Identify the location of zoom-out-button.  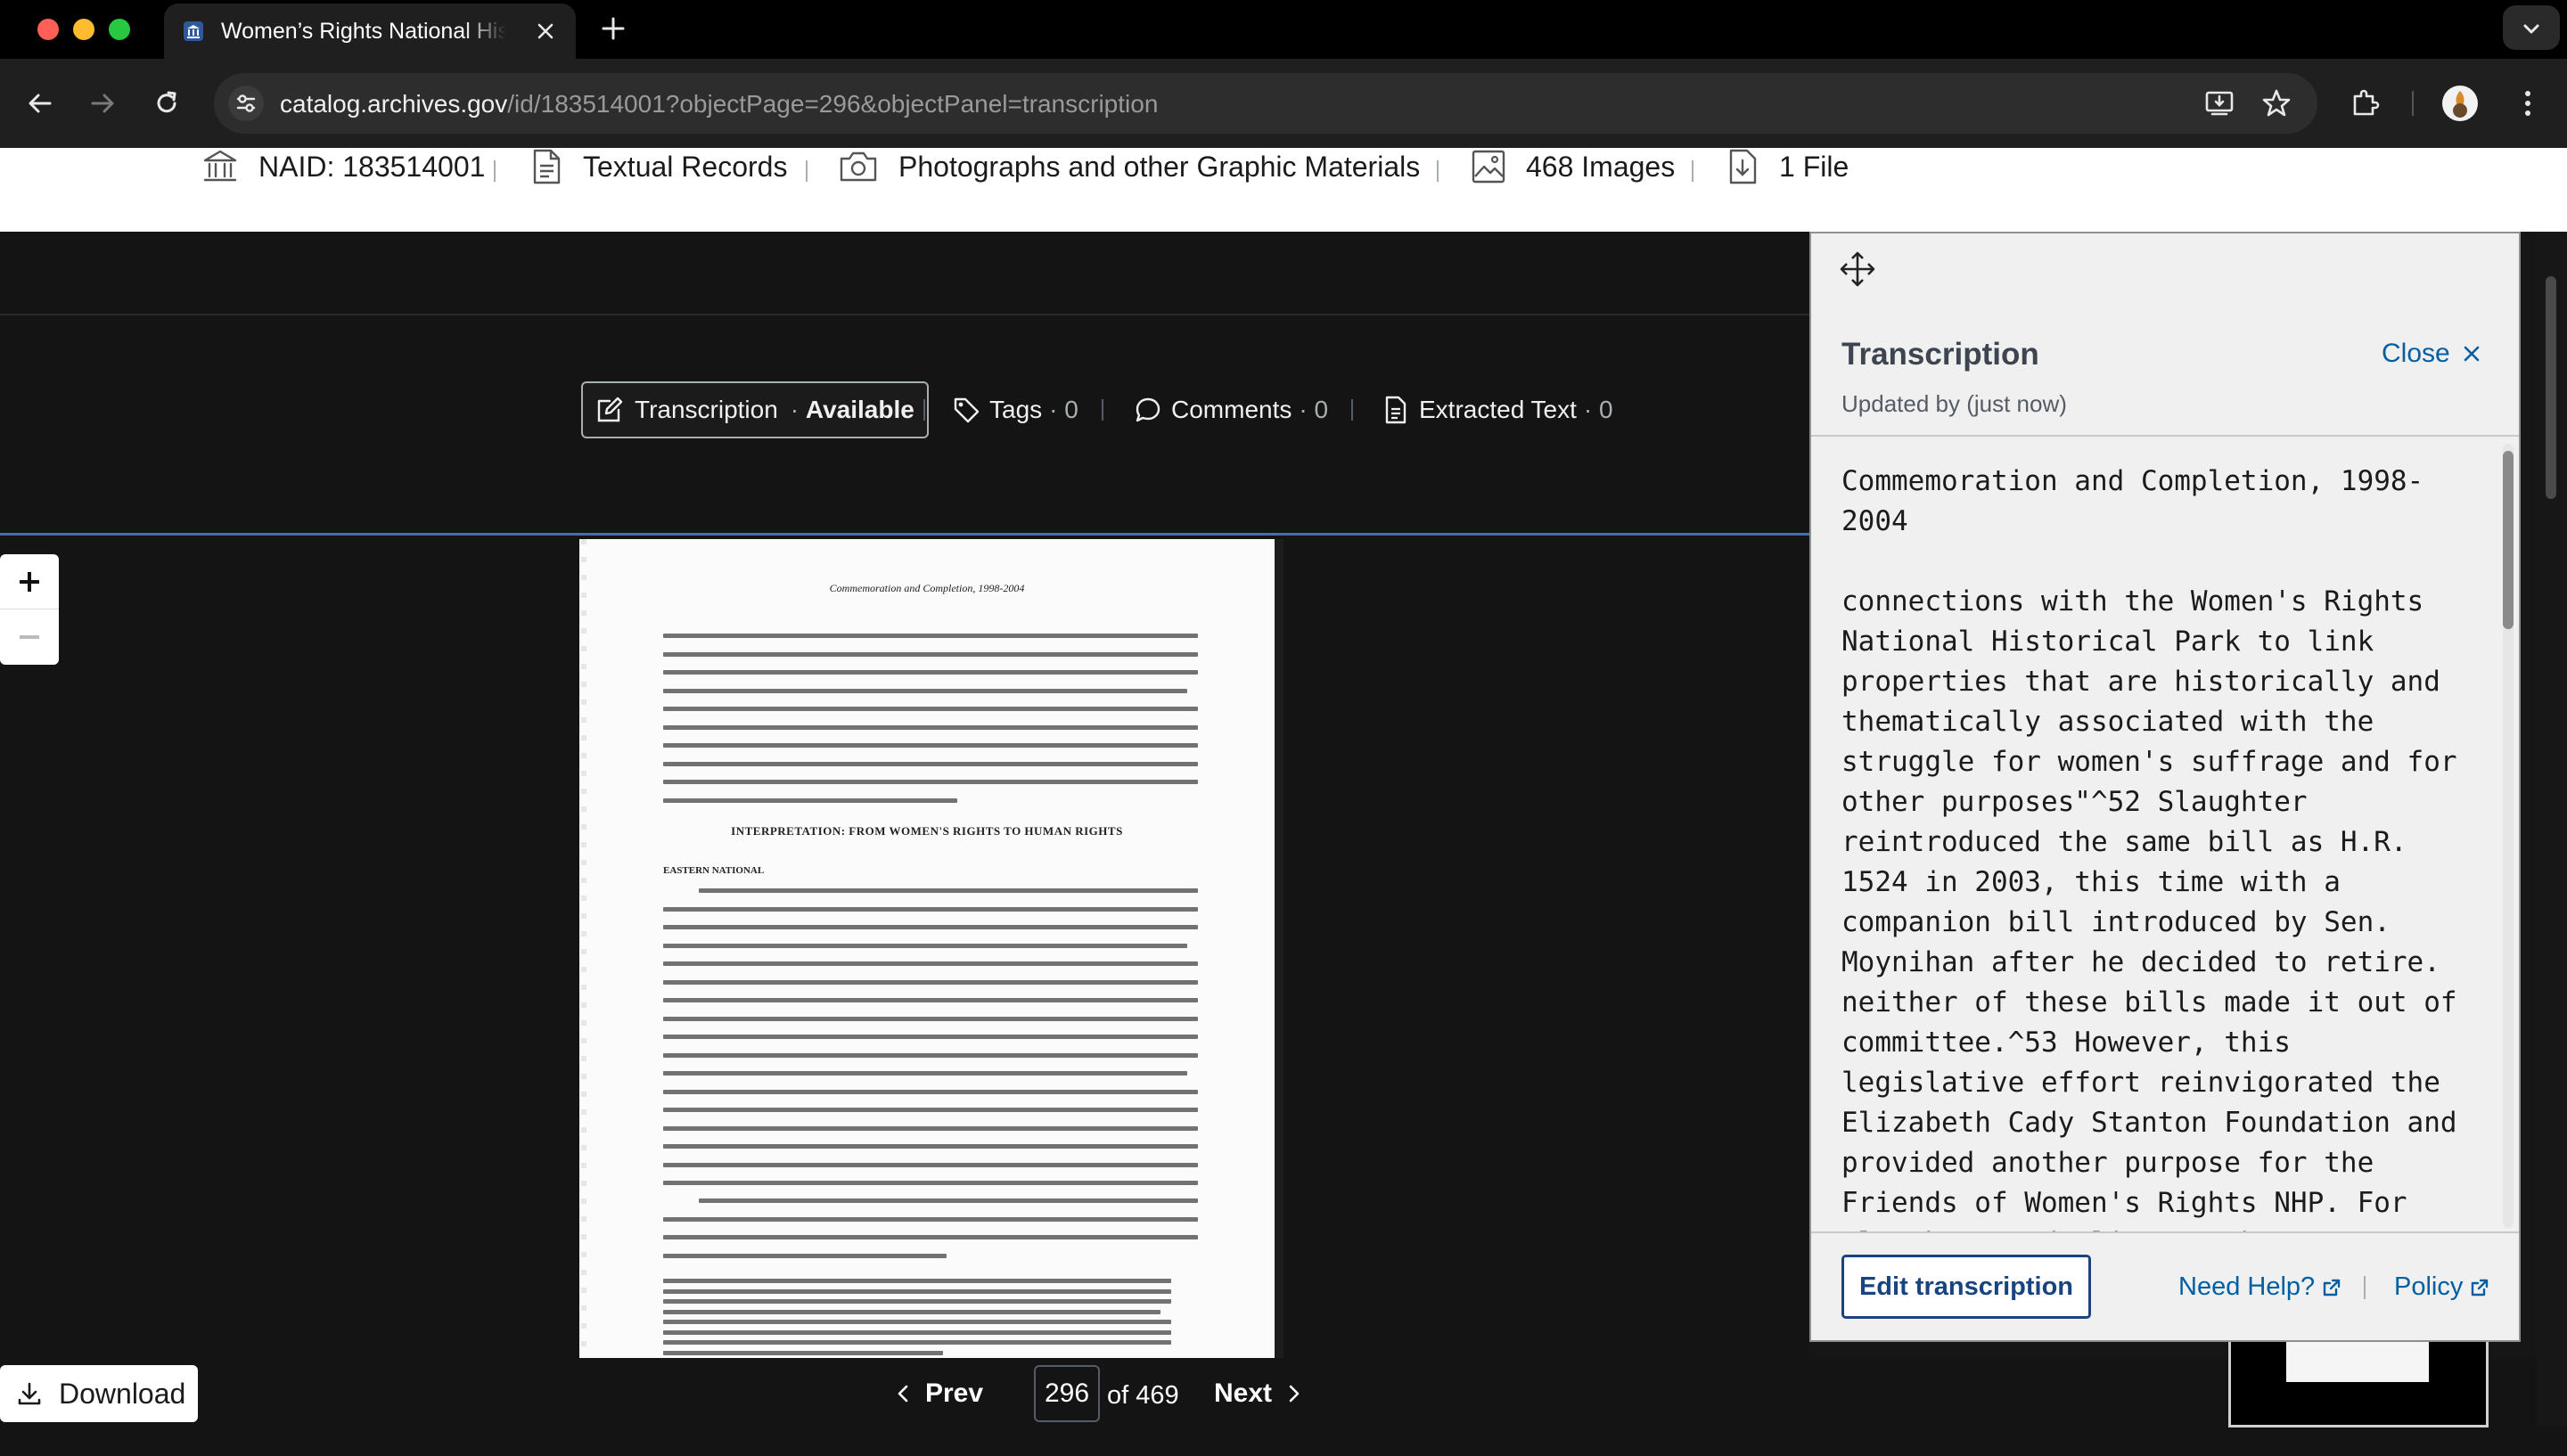
(30, 637).